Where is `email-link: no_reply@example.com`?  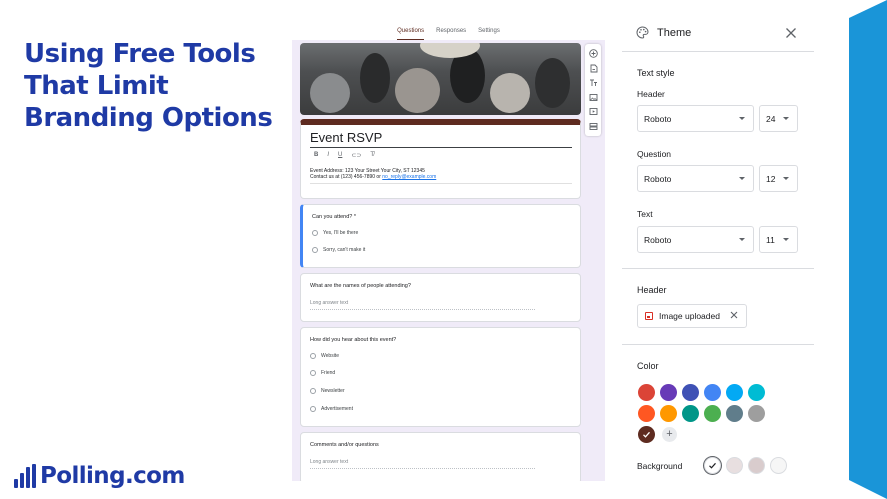 email-link: no_reply@example.com is located at coordinates (409, 177).